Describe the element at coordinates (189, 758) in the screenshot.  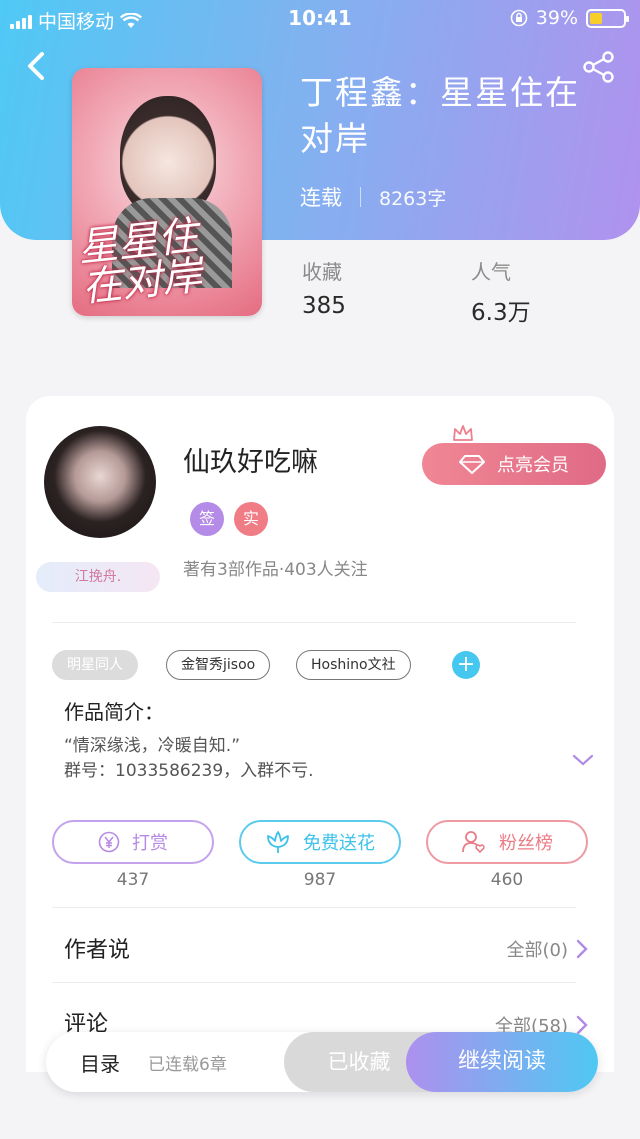
I see `intro-text: “情深缘浅，冷暖自知.” 群号：1033586239，入群不亏.` at that location.